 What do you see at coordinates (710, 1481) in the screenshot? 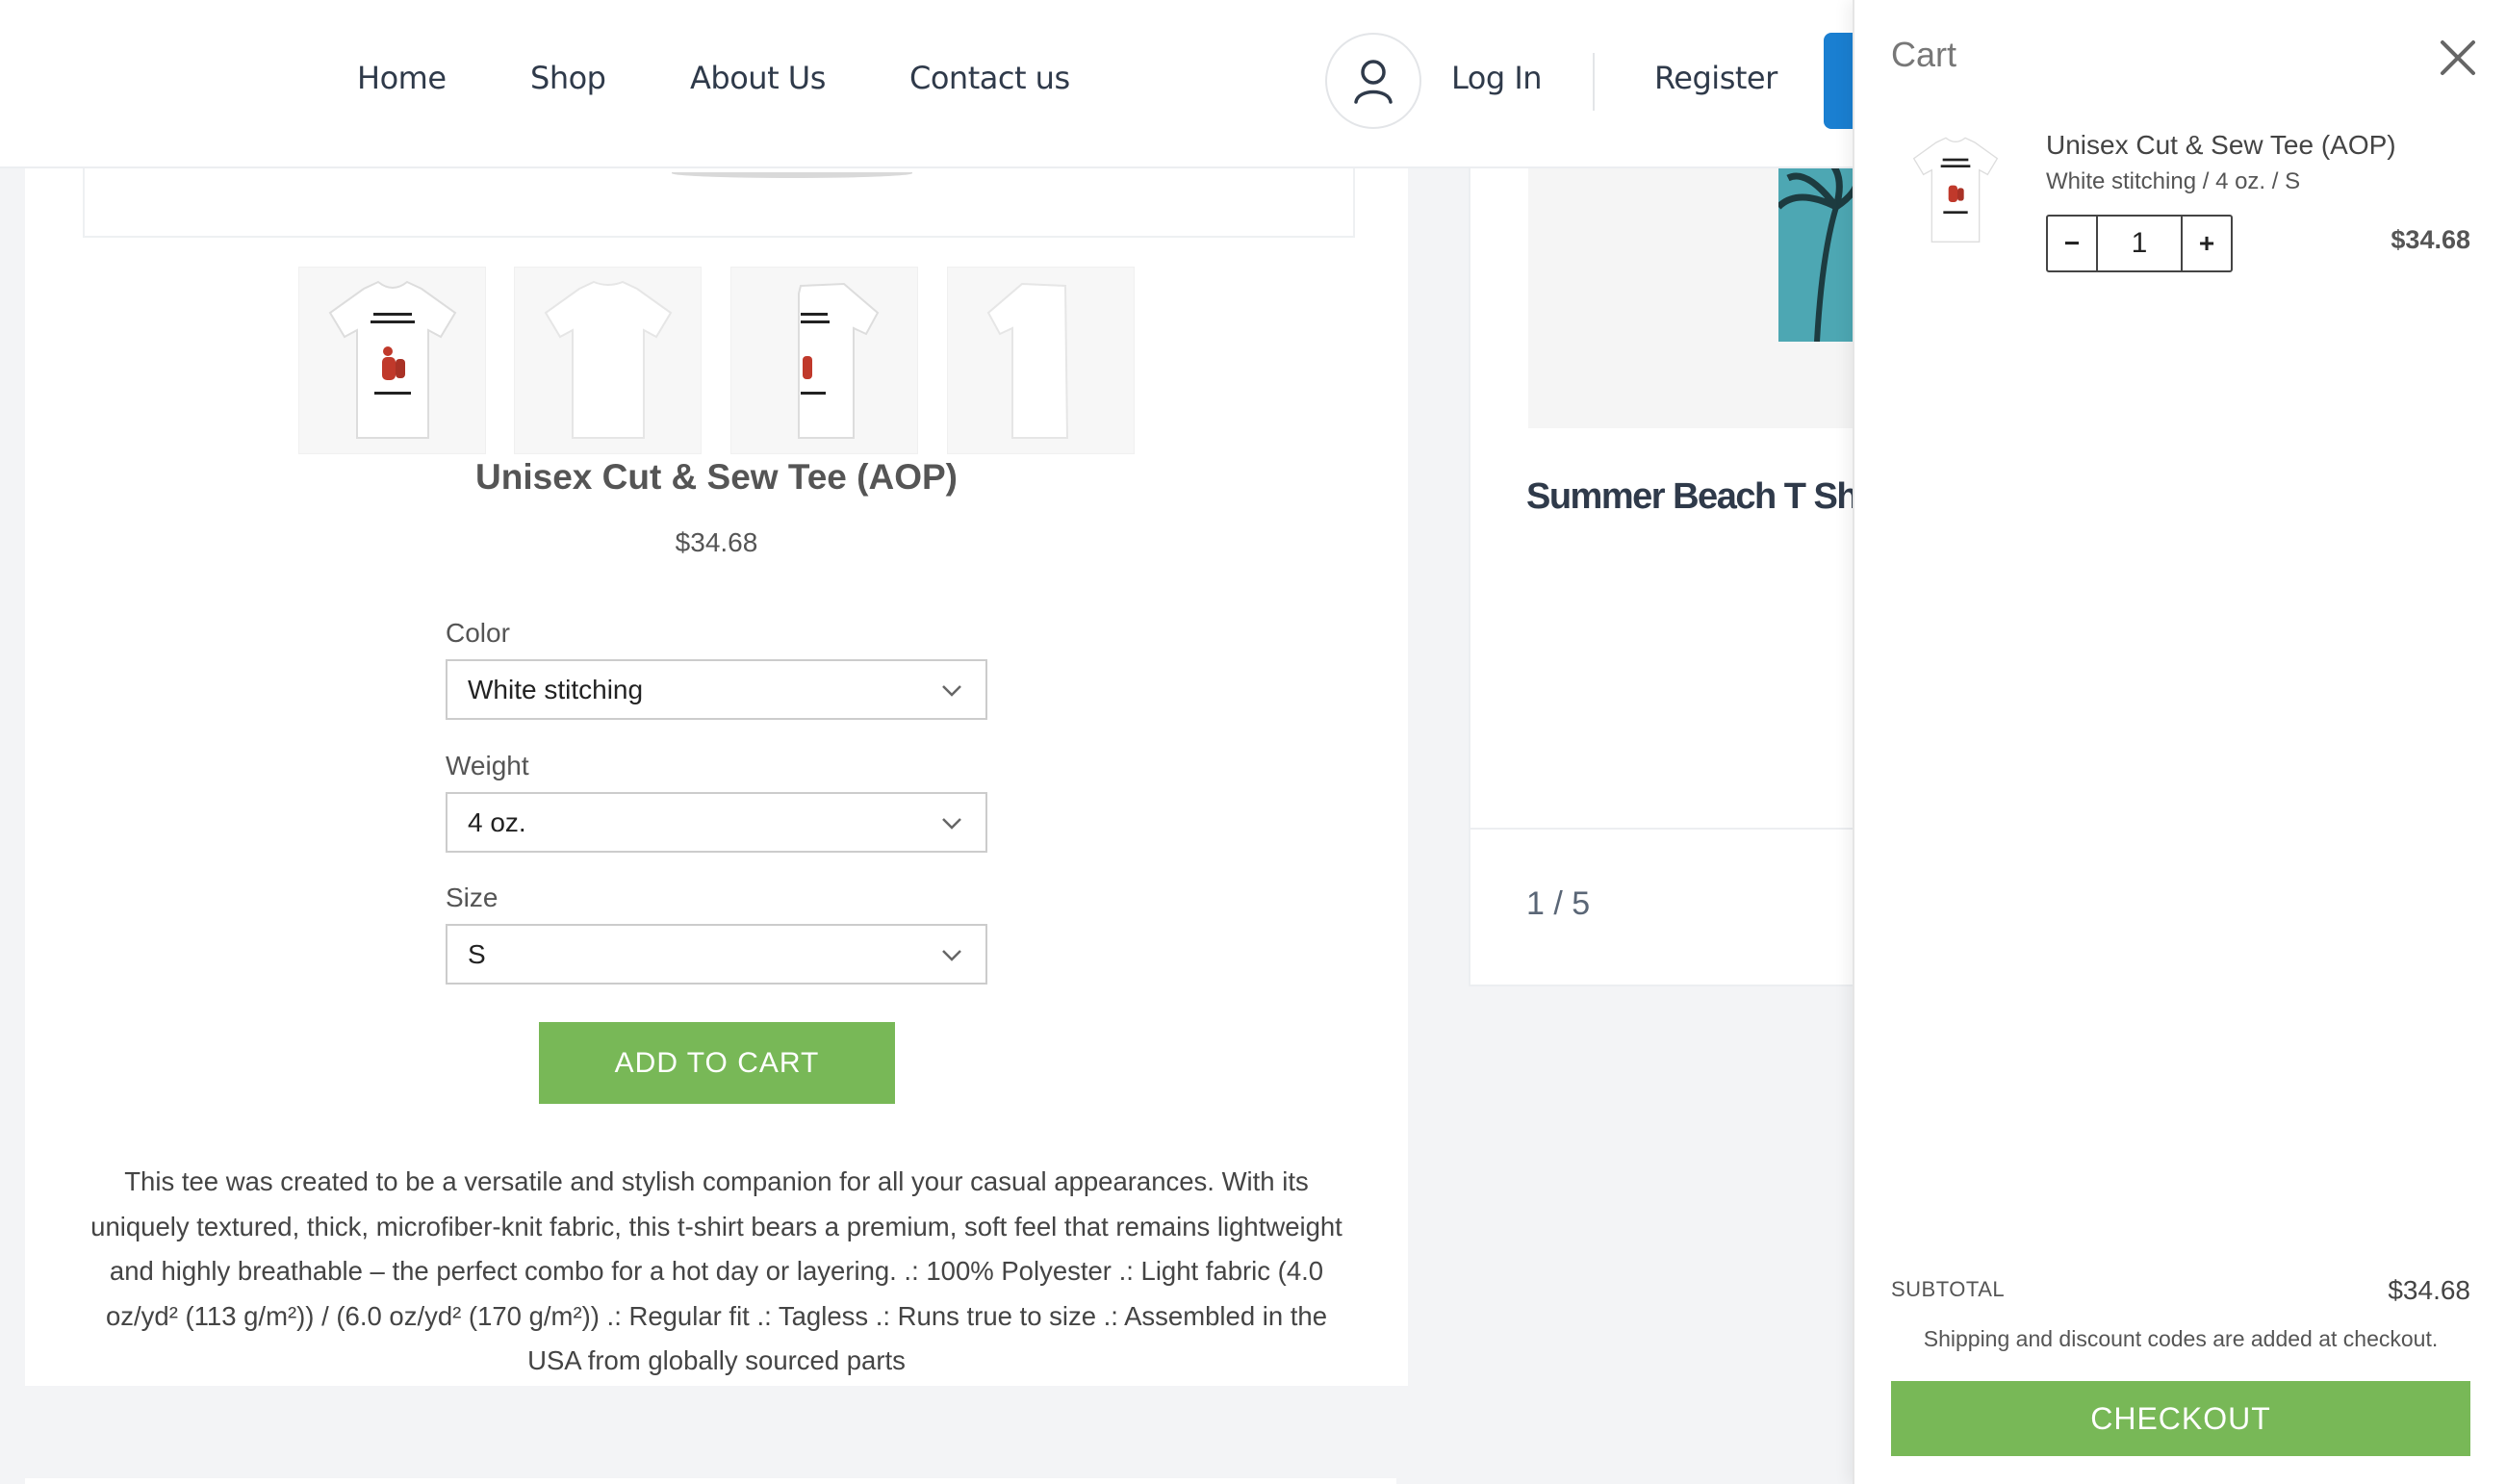
I see `next-section-card` at bounding box center [710, 1481].